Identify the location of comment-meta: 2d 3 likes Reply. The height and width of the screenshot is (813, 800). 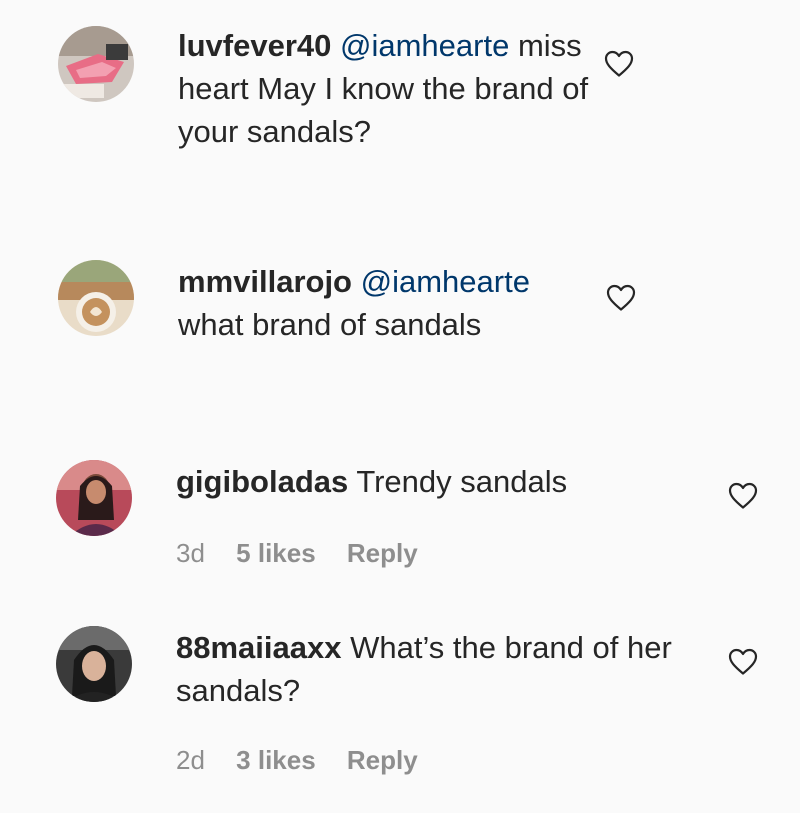
(309, 760).